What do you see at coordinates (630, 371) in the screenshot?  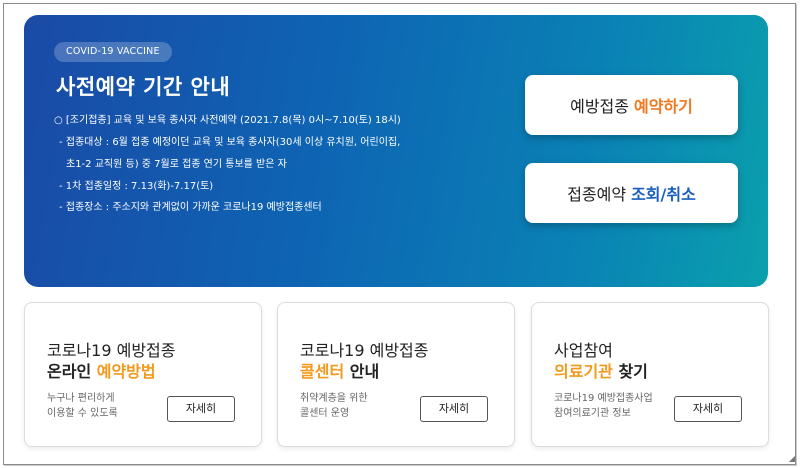 I see `card-subtitle-tail: 찾기` at bounding box center [630, 371].